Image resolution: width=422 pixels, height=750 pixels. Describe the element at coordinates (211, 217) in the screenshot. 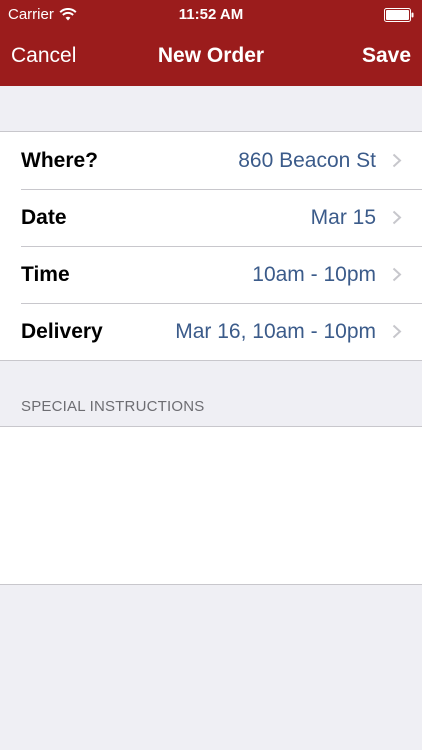

I see `date-row: Date Mar 15` at that location.